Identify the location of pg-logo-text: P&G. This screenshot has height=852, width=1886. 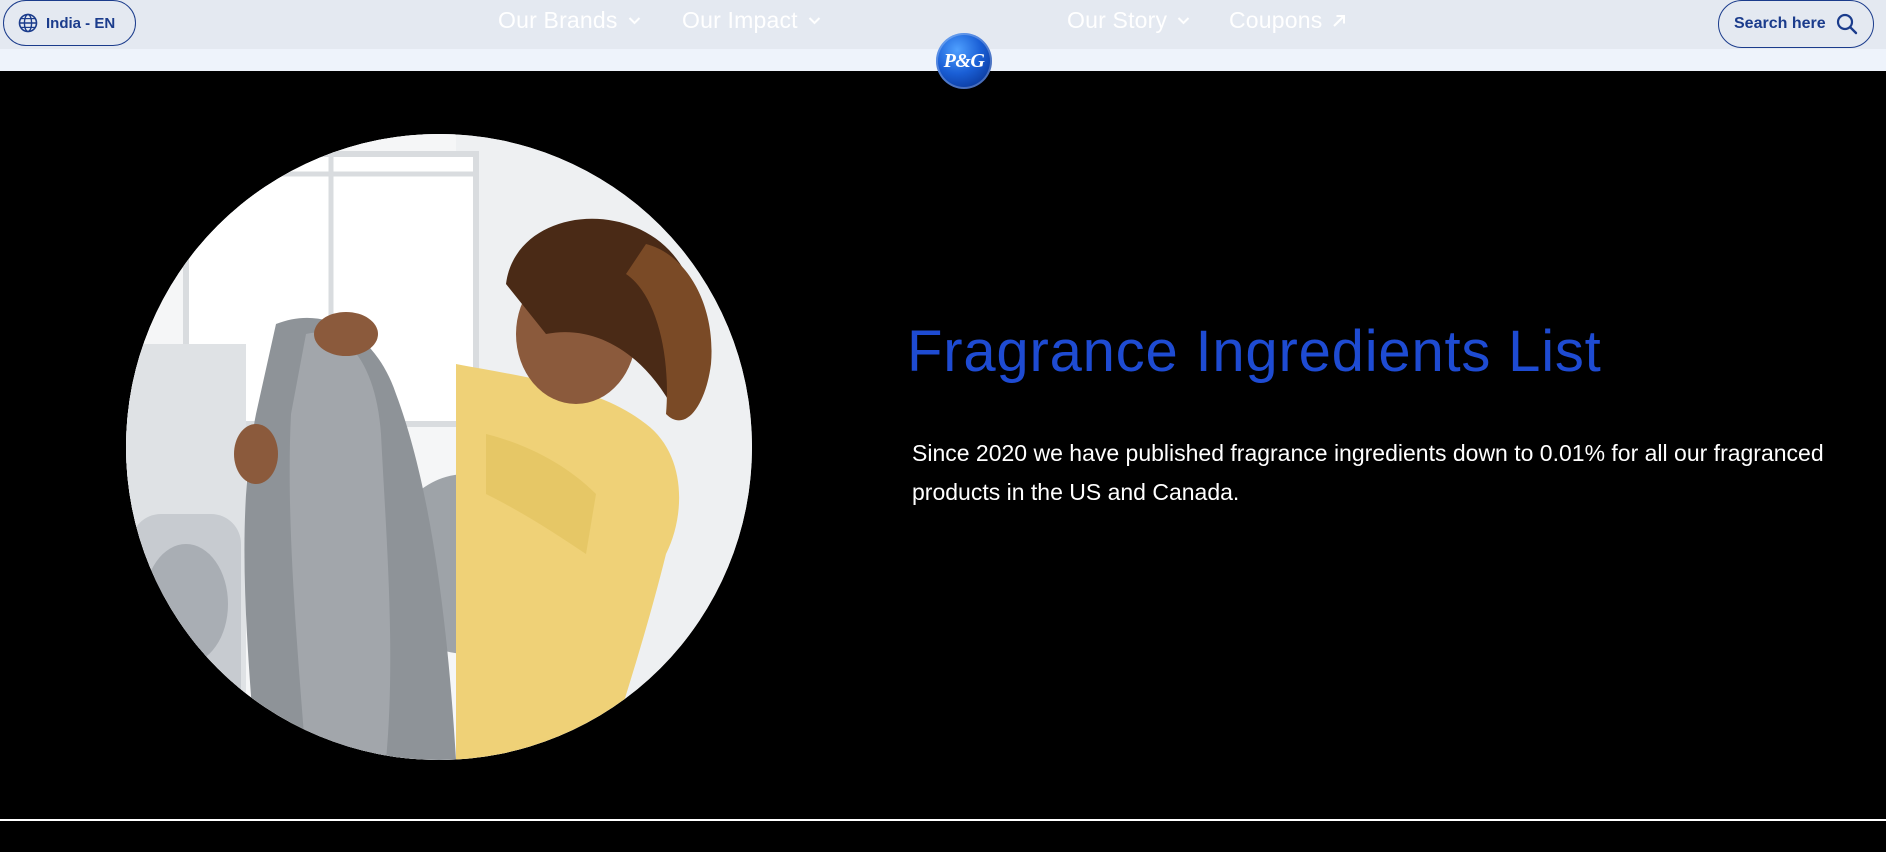
(964, 60).